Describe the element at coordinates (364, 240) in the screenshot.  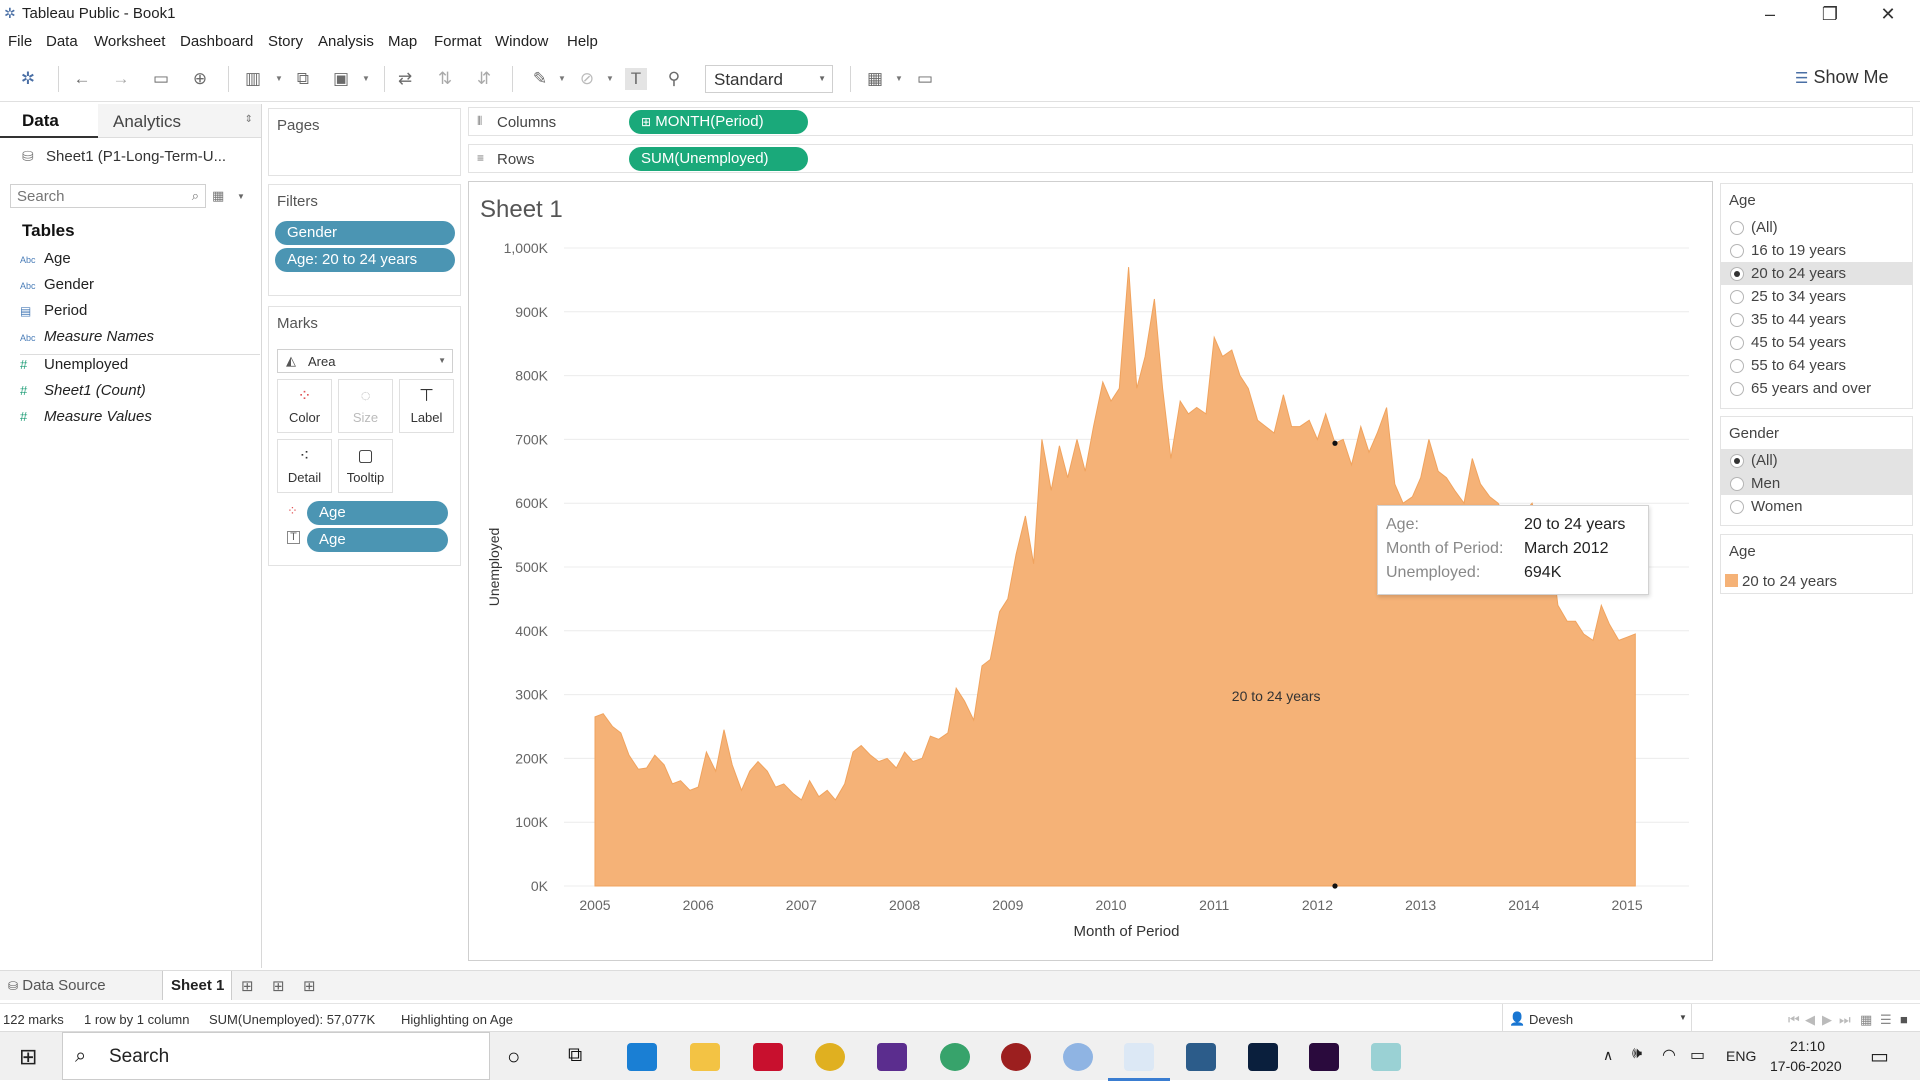
I see `filters-card: Filters Gender Age: 20 to 24 years` at that location.